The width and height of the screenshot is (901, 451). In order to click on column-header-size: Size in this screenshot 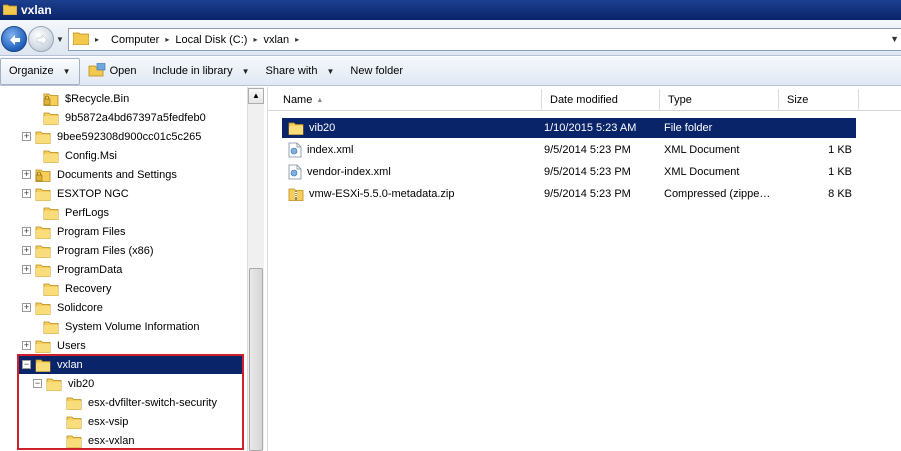, I will do `click(819, 100)`.